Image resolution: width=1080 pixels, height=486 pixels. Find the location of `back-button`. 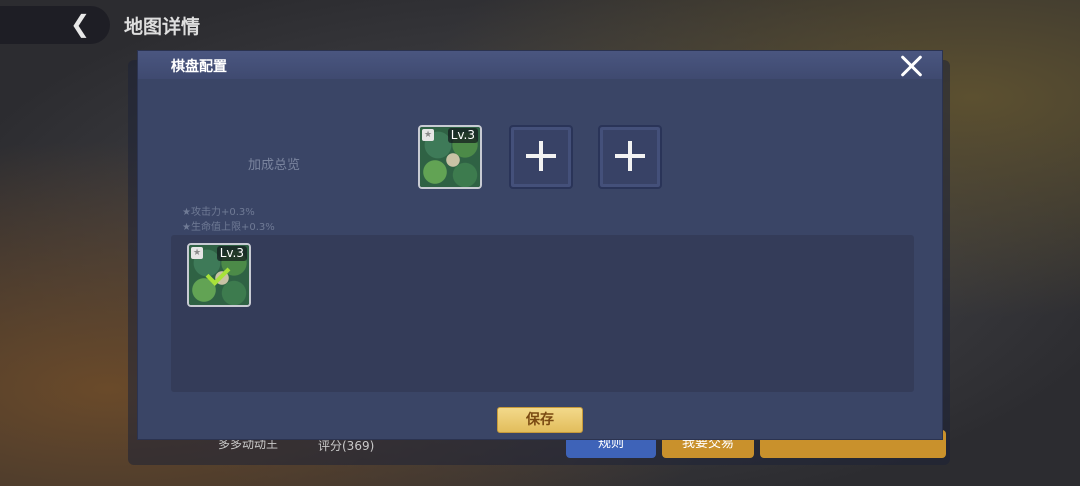

back-button is located at coordinates (55, 25).